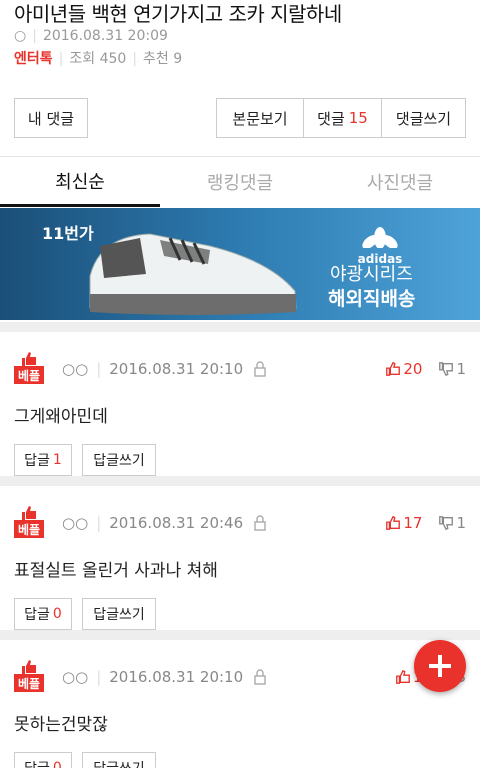 This screenshot has height=768, width=480. Describe the element at coordinates (176, 523) in the screenshot. I see `comment-date: 2016.08.31 20:46` at that location.